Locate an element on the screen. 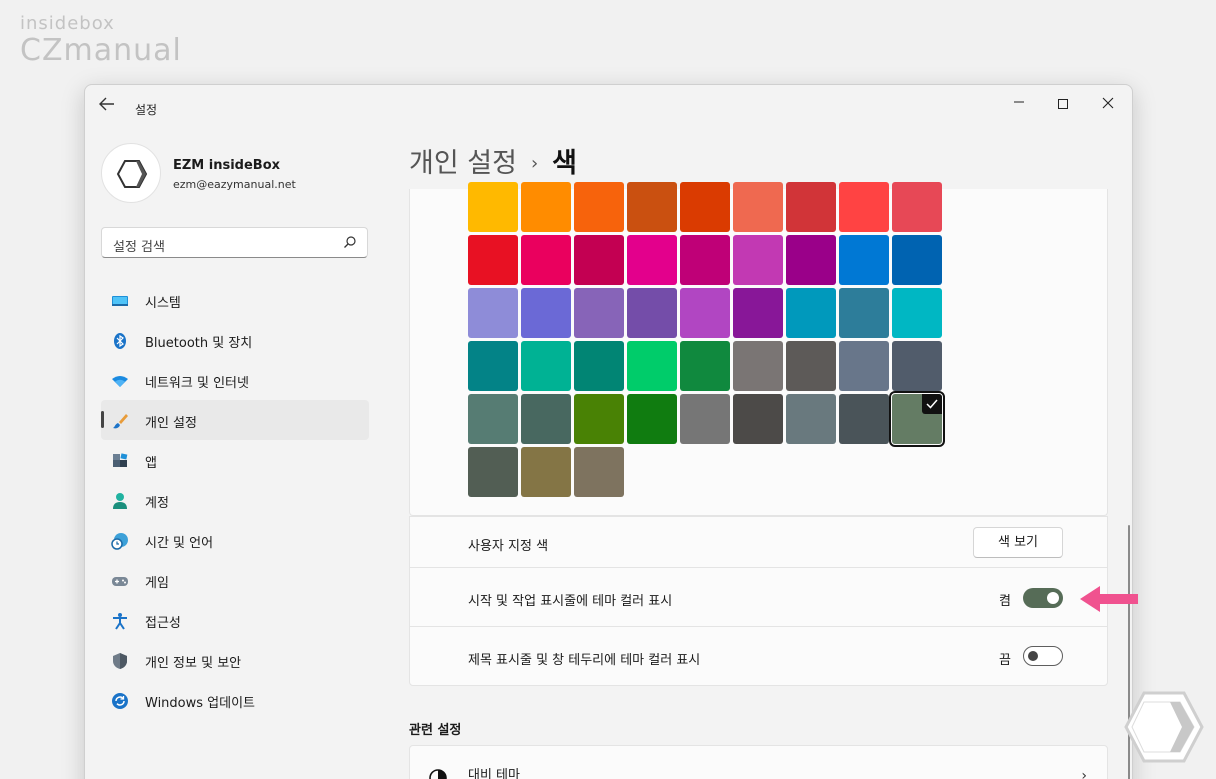  sidebar-item-privacy-security: 개인 정보 및 보안 is located at coordinates (235, 660).